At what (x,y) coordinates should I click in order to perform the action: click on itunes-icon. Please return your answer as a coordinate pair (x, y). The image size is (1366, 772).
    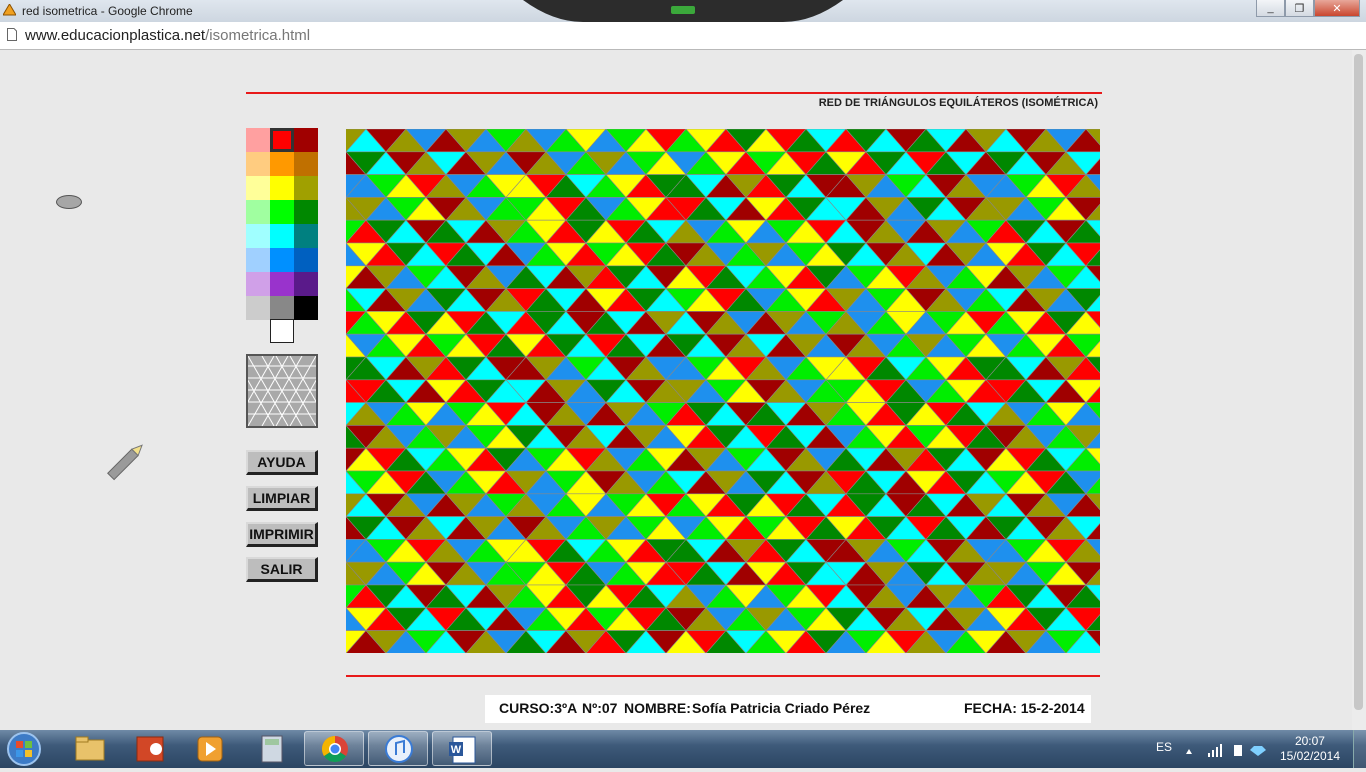
    Looking at the image, I should click on (399, 749).